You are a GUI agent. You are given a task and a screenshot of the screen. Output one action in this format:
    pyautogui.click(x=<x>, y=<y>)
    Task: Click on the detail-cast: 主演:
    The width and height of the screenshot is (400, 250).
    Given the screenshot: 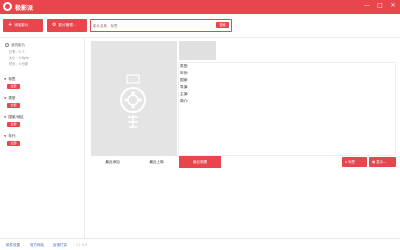 What is the action you would take?
    pyautogui.click(x=184, y=94)
    